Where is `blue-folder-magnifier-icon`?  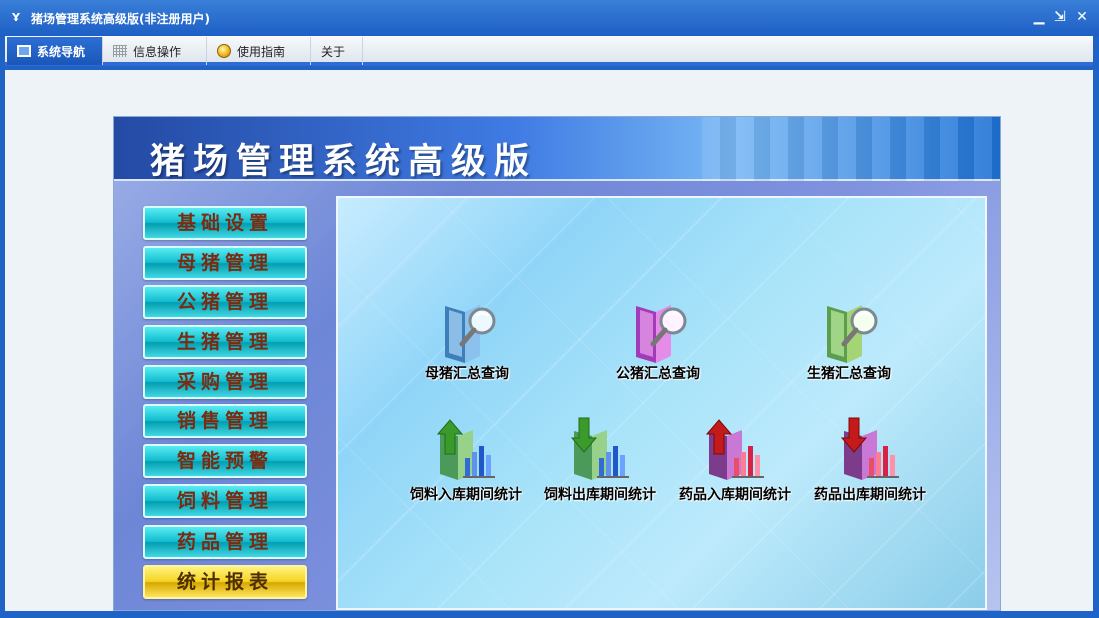 blue-folder-magnifier-icon is located at coordinates (470, 334).